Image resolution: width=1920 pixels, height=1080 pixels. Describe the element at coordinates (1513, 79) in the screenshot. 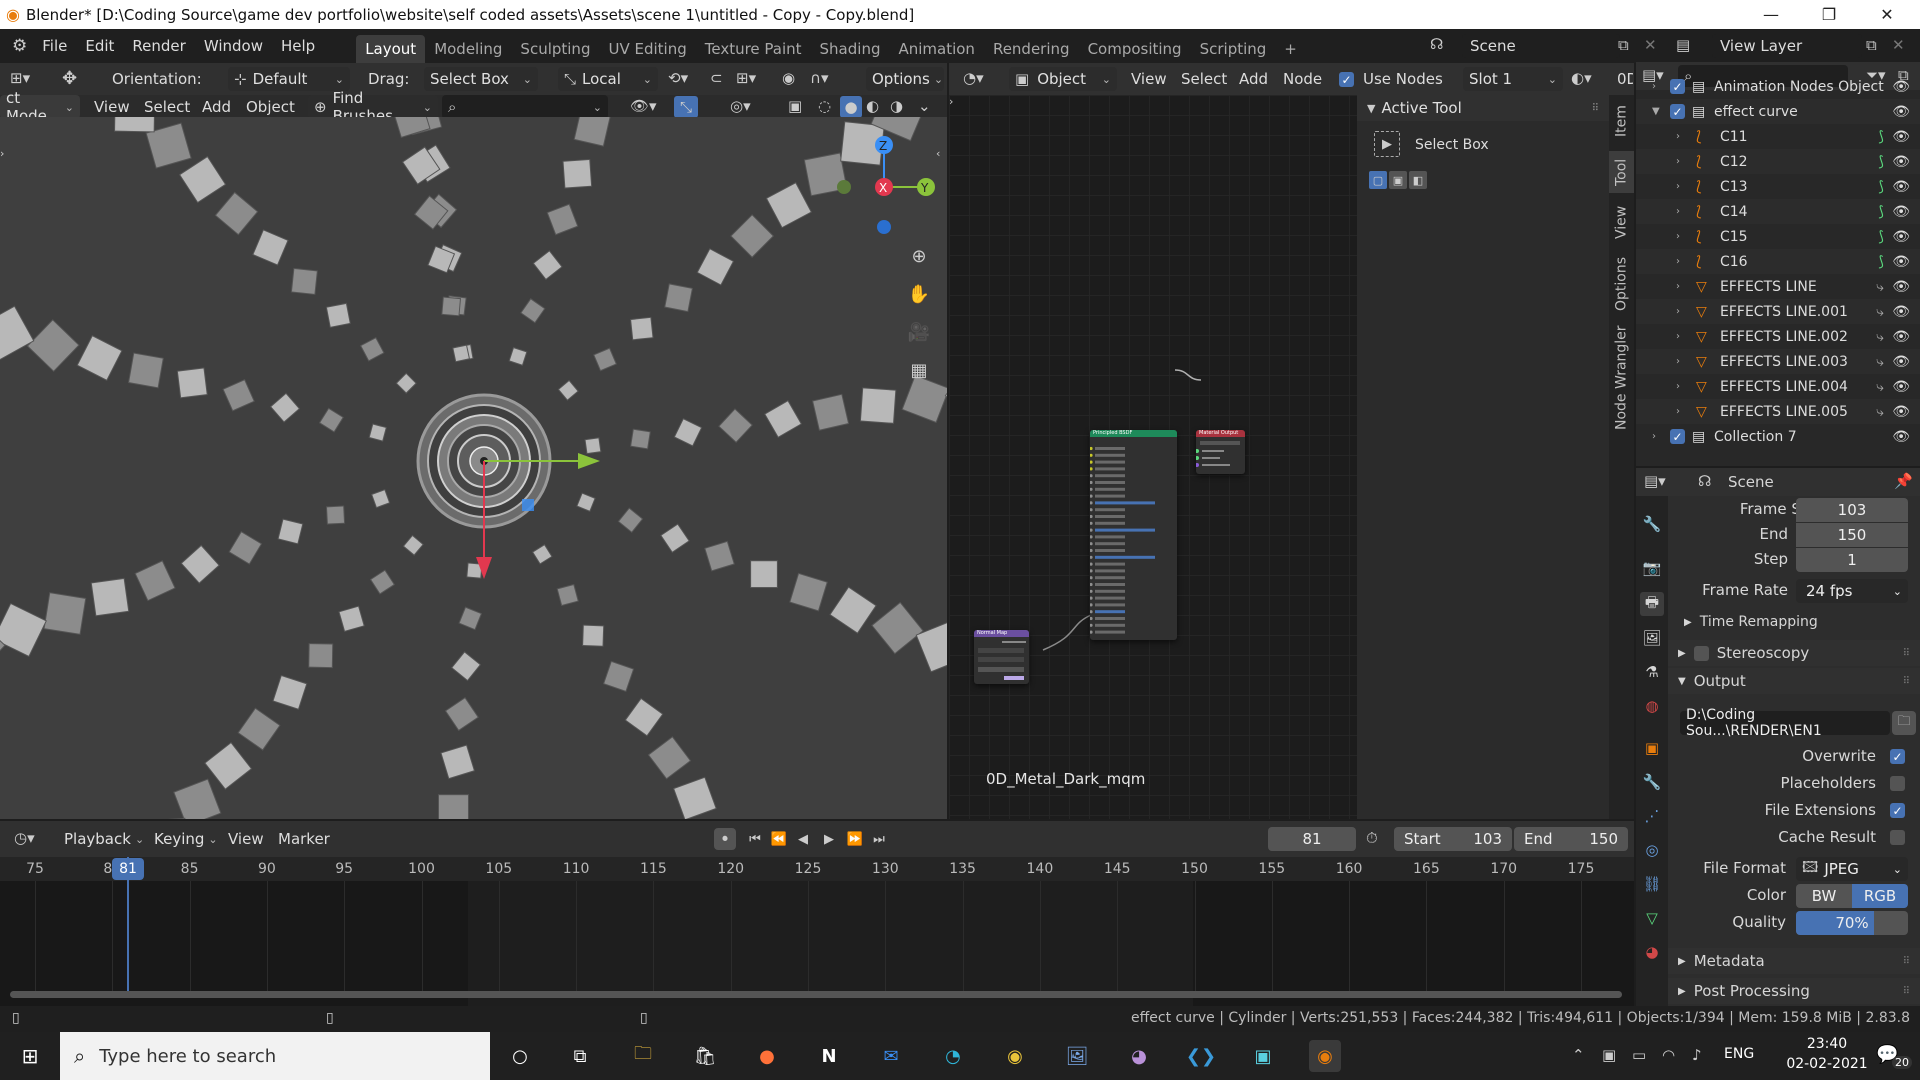

I see `slot-dropdown: Slot 1 ⌄` at that location.